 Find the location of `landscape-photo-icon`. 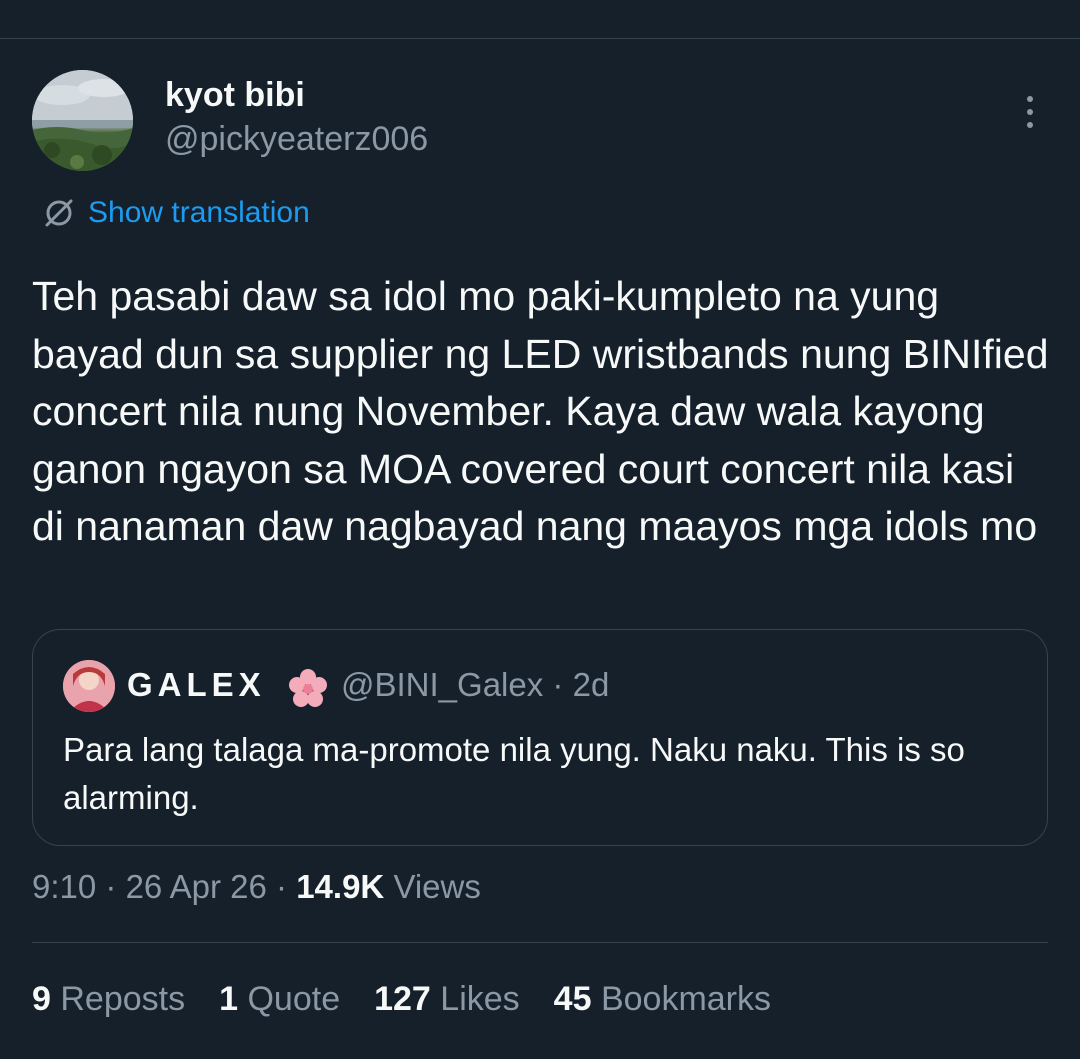

landscape-photo-icon is located at coordinates (82, 120).